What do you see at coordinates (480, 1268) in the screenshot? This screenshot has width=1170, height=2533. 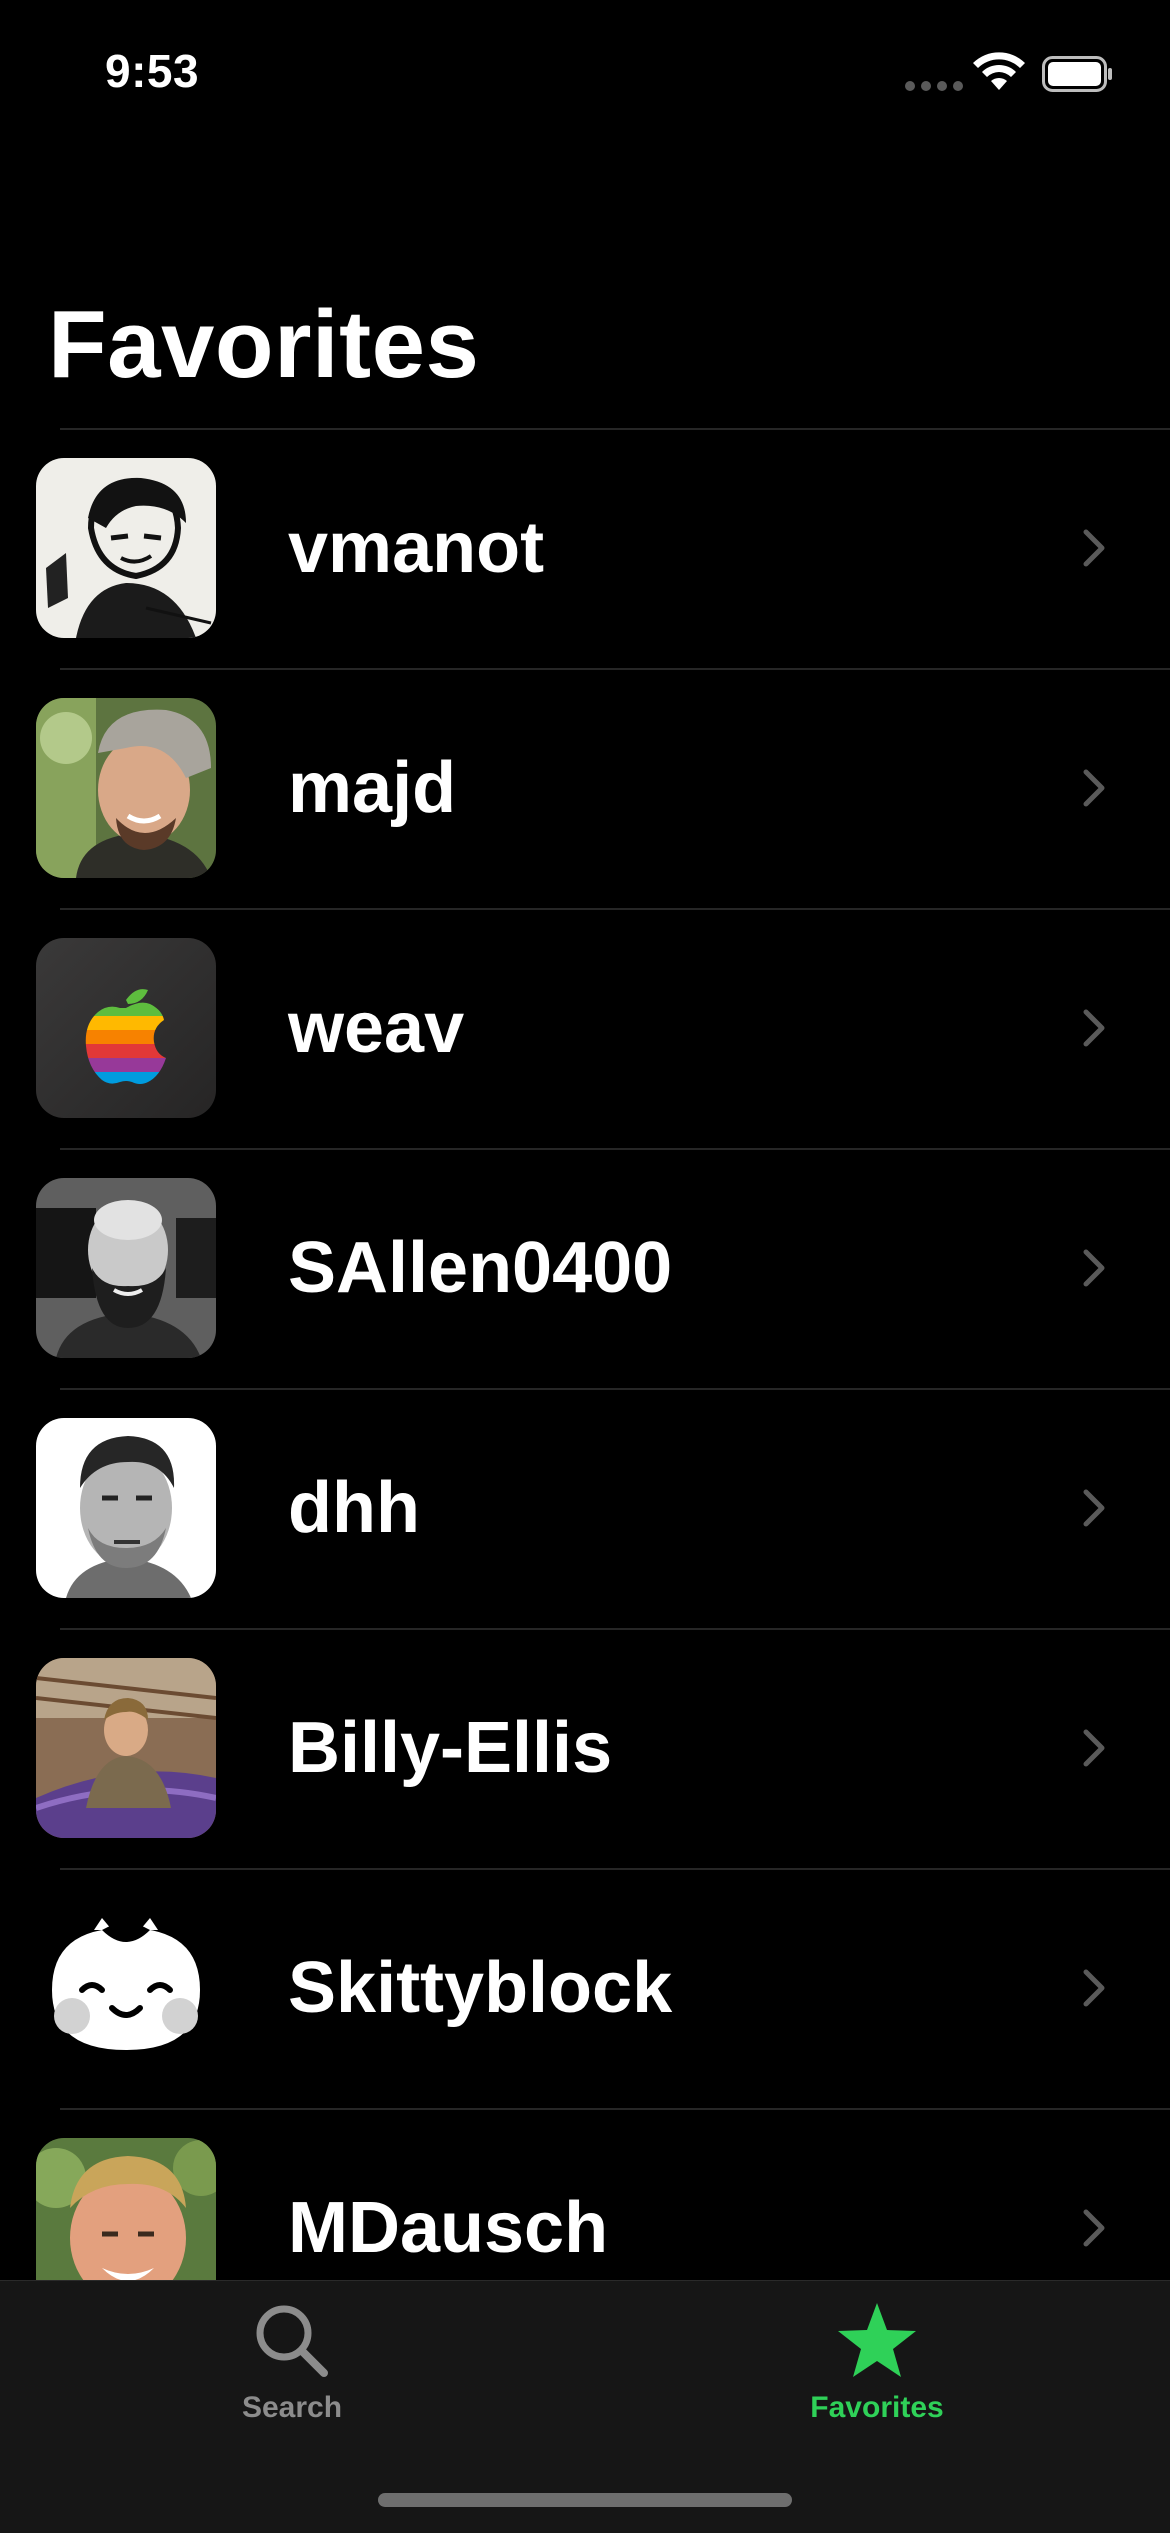 I see `user-name: SAllen0400` at bounding box center [480, 1268].